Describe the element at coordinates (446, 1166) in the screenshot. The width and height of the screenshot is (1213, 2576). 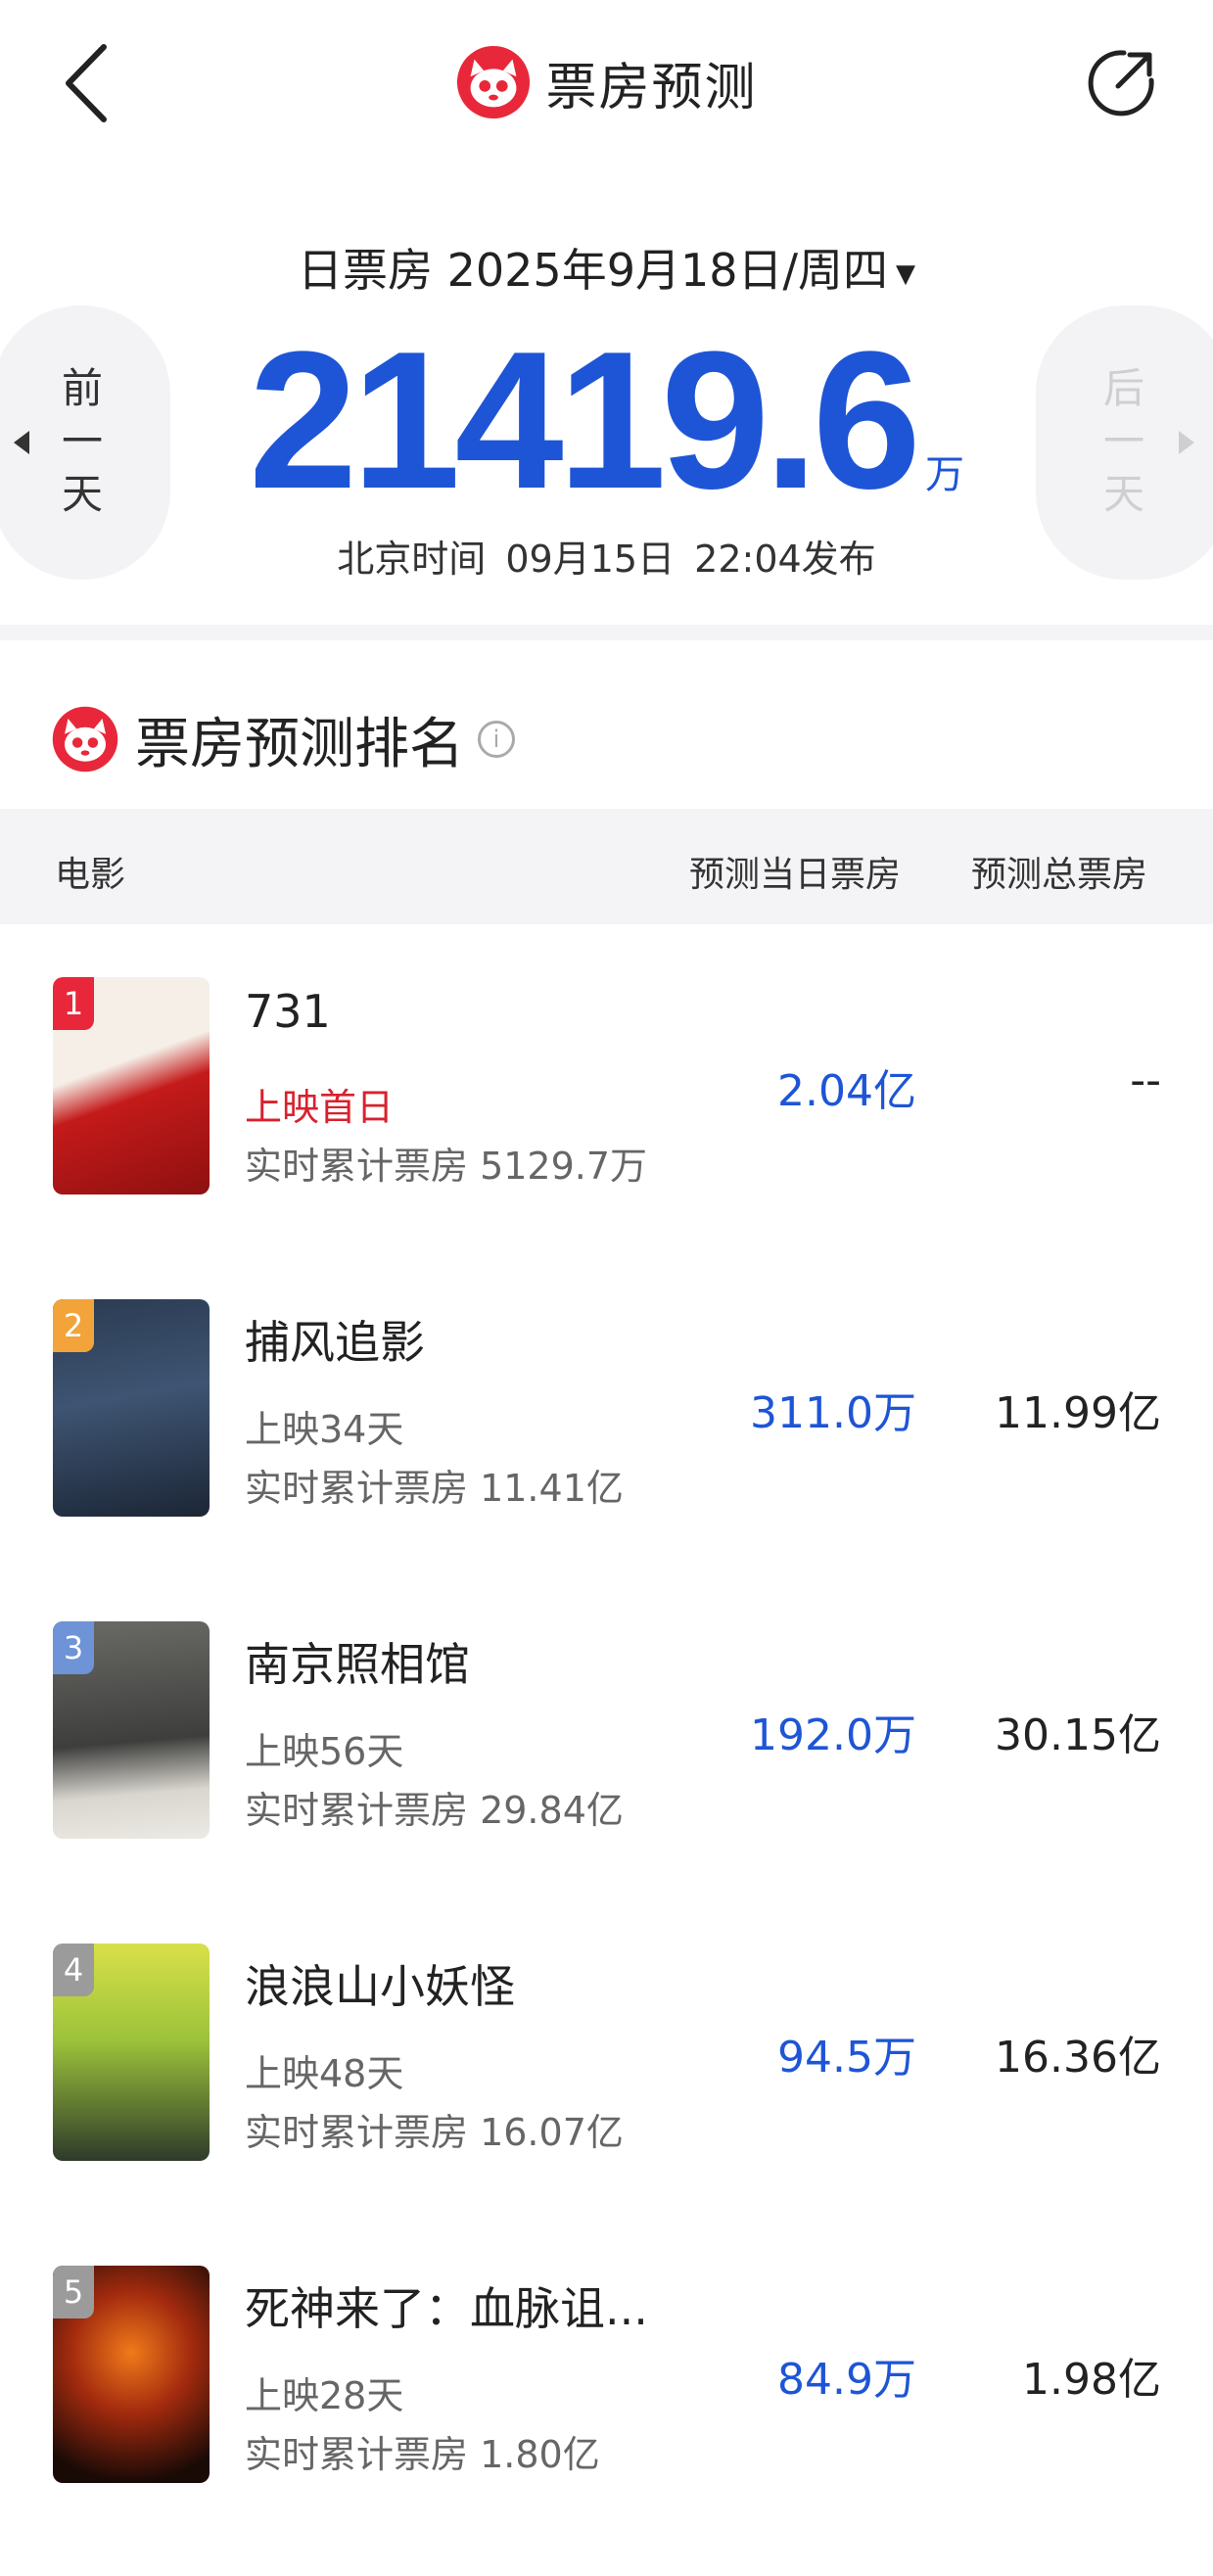
I see `movie-cumulative: 实时累计票房 5129.7万` at that location.